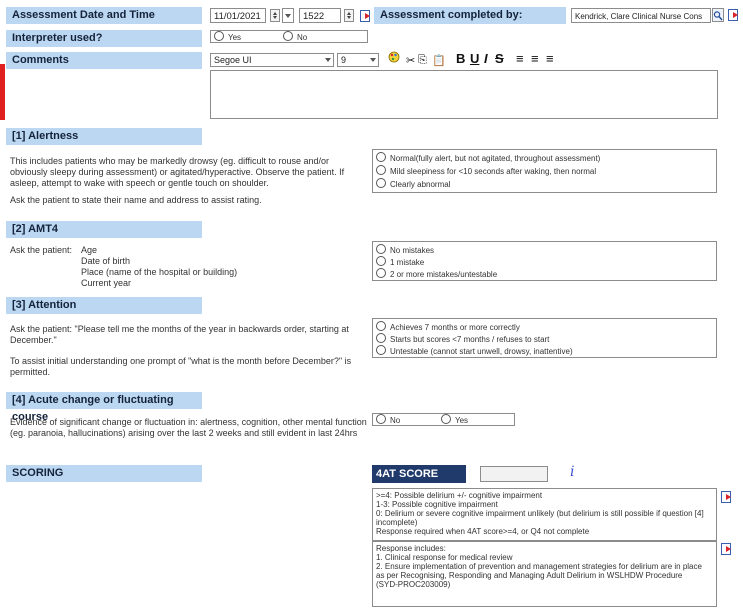 The image size is (743, 614). I want to click on edit-interpretation-icon, so click(726, 496).